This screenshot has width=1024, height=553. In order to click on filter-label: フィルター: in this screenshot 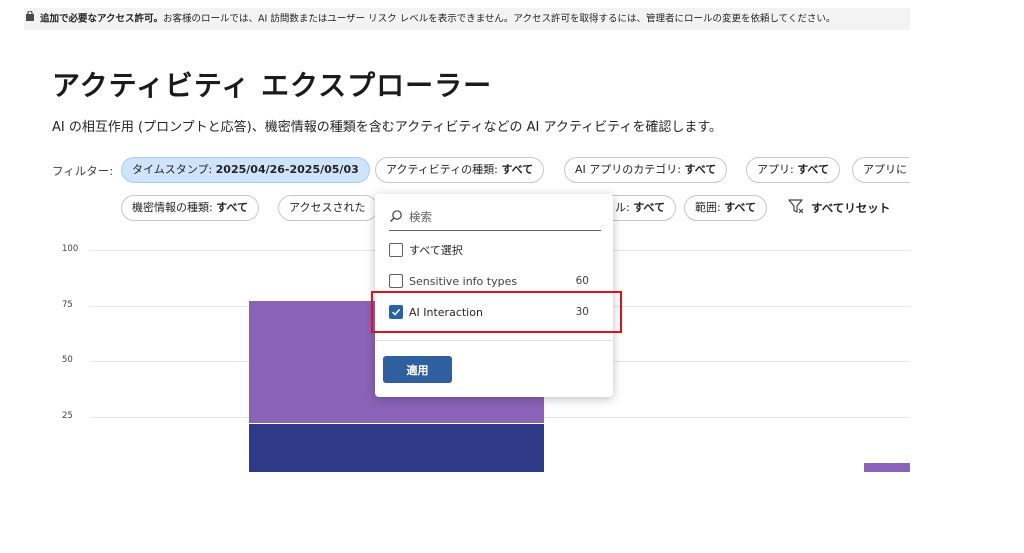, I will do `click(83, 171)`.